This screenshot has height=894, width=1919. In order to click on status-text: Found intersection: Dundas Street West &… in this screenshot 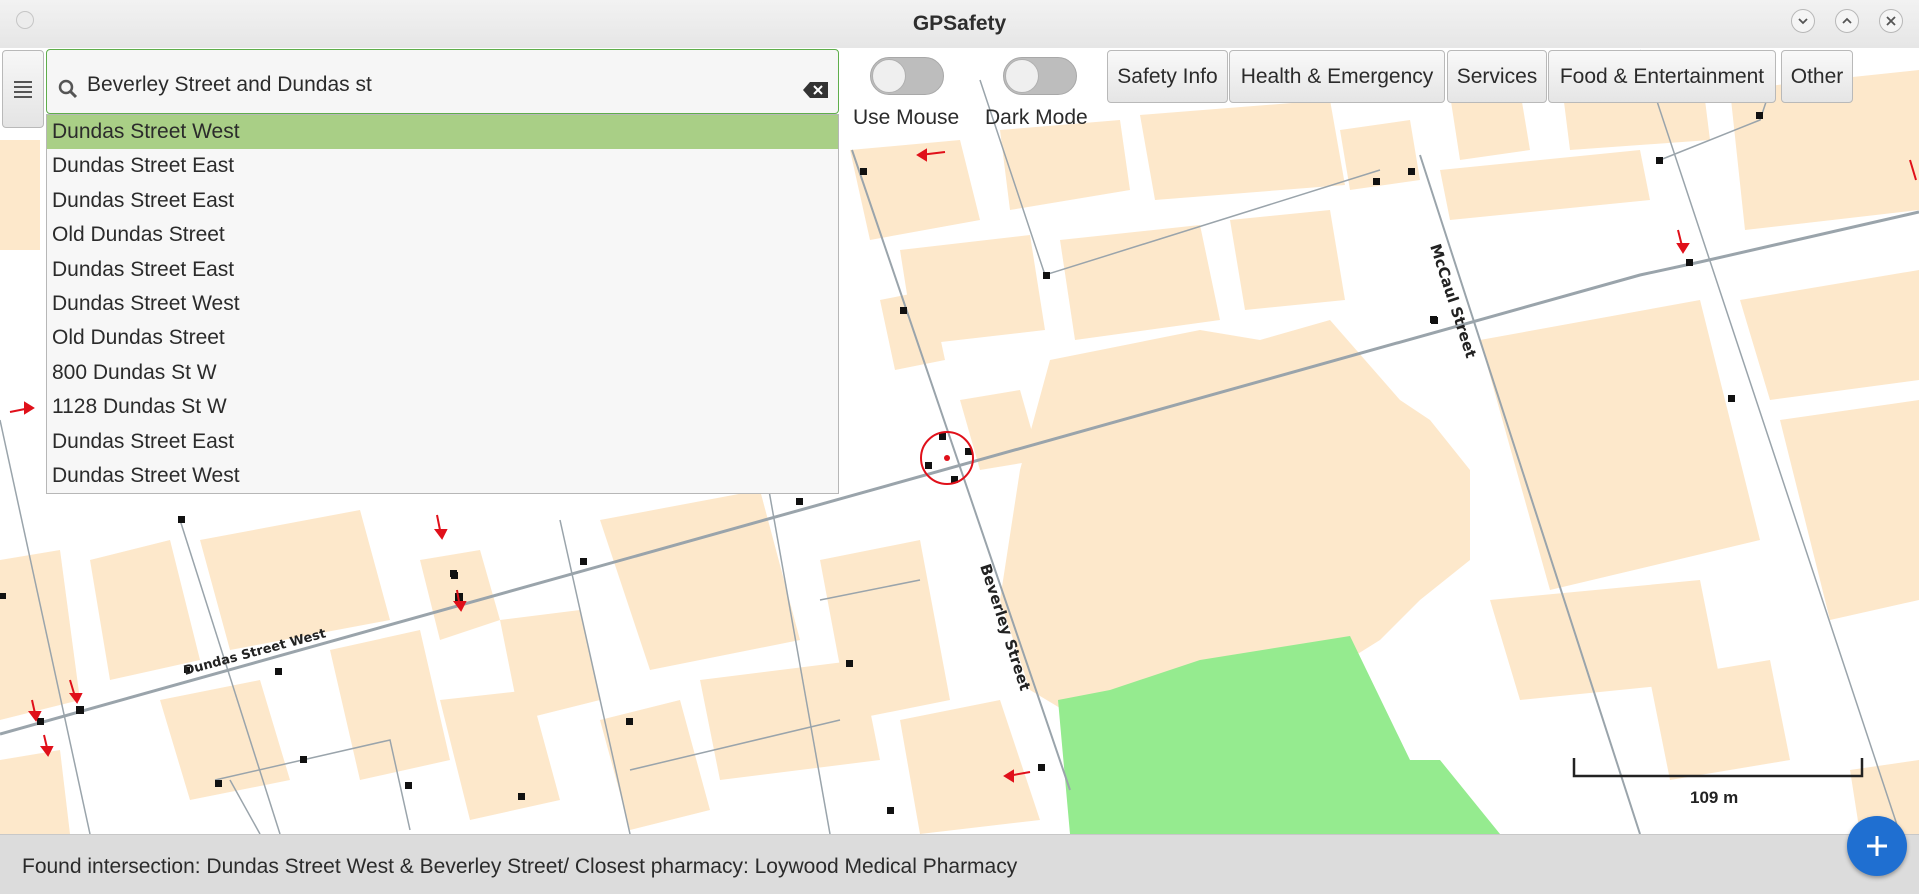, I will do `click(520, 866)`.